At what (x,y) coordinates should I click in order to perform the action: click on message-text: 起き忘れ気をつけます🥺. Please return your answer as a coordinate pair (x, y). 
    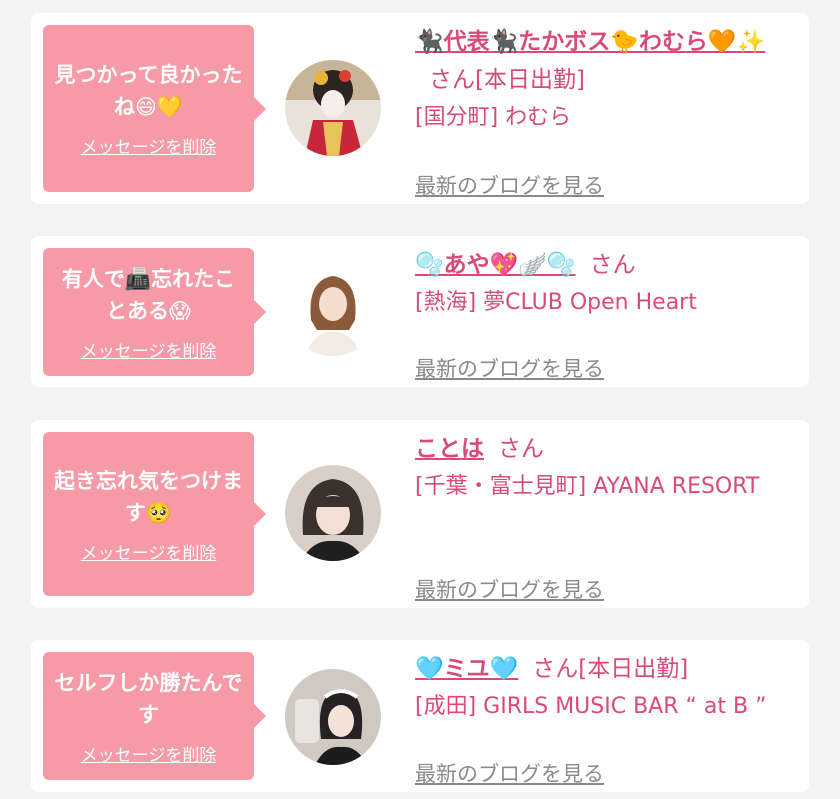
    Looking at the image, I should click on (148, 496).